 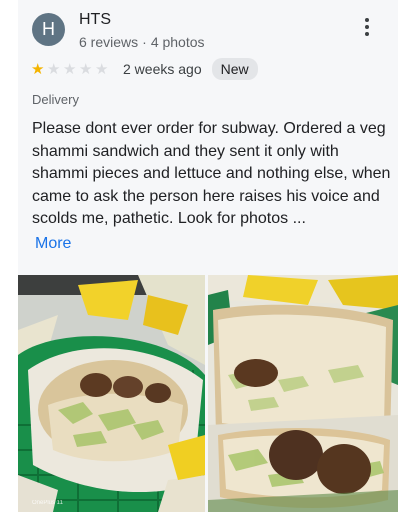 I want to click on rating-row: ★ ★ ★ ★ ★ 2 weeks ago New, so click(x=144, y=69).